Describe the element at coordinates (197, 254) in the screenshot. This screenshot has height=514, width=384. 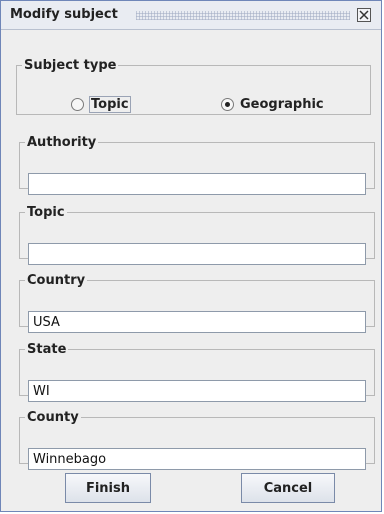
I see `topic-field` at that location.